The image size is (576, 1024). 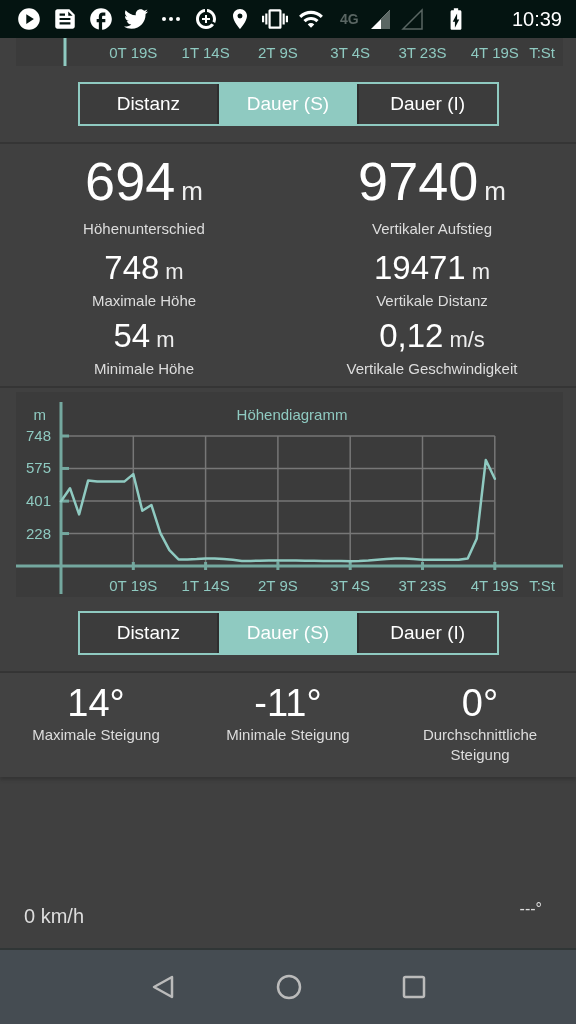 What do you see at coordinates (411, 19) in the screenshot?
I see `signal-icon` at bounding box center [411, 19].